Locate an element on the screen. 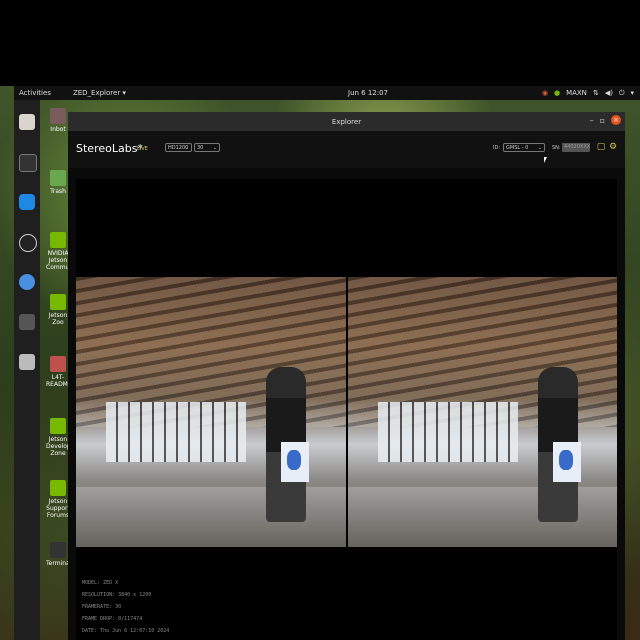 The width and height of the screenshot is (640, 640). window-titlebar: Explorer – ▫ × is located at coordinates (346, 121).